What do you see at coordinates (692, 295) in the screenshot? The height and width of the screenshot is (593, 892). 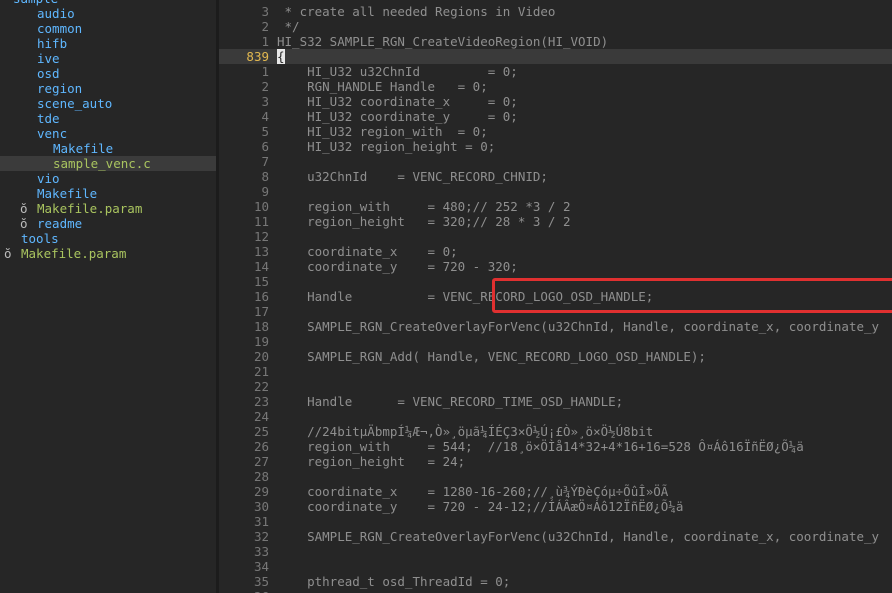 I see `highlight-annotation-box` at bounding box center [692, 295].